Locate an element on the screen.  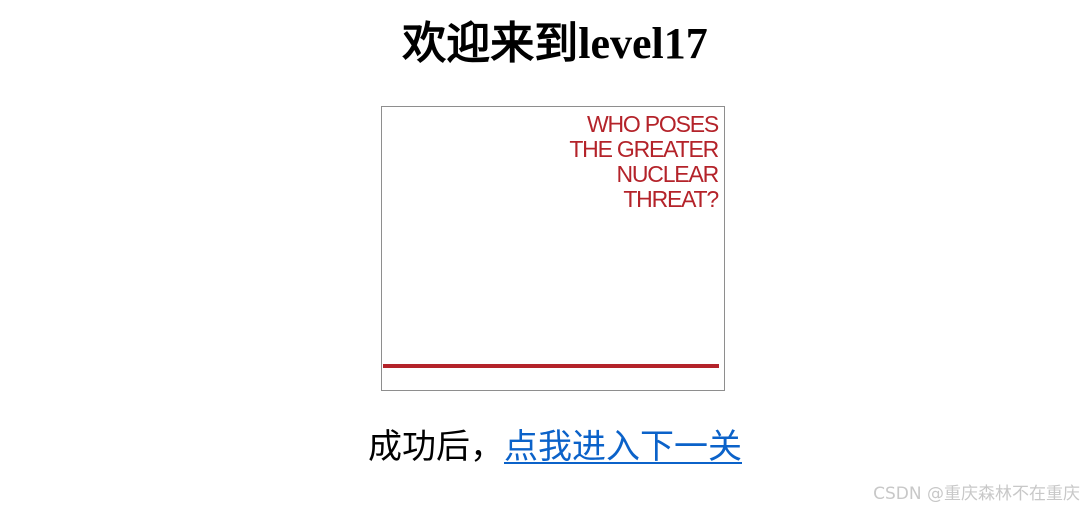
headline-line-2: THE GREATER is located at coordinates (644, 149).